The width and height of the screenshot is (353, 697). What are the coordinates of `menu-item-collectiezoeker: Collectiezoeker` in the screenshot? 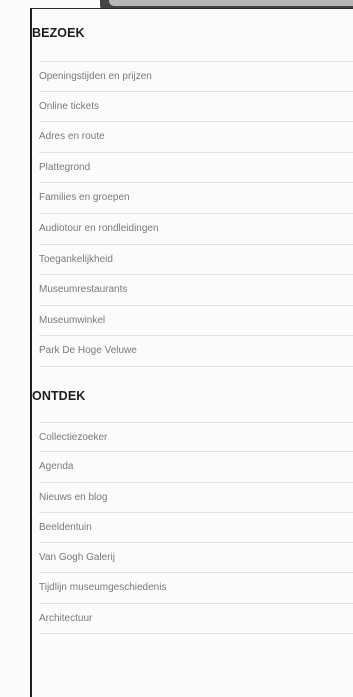 It's located at (196, 437).